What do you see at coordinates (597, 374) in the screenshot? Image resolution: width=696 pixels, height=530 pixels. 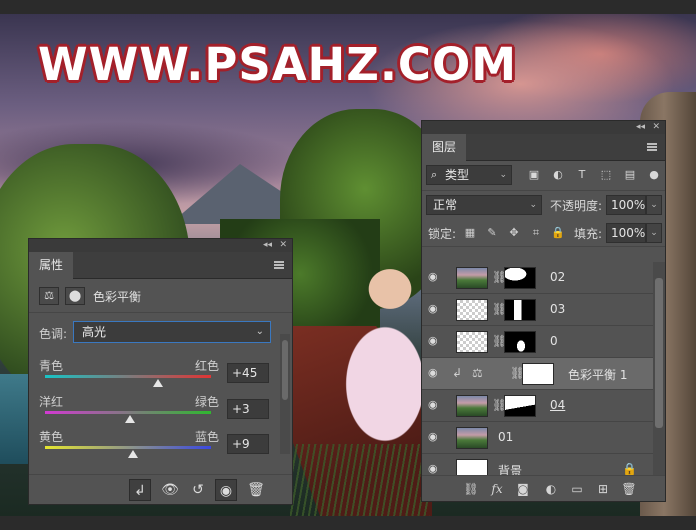 I see `layer-name: 色彩平衡 1` at bounding box center [597, 374].